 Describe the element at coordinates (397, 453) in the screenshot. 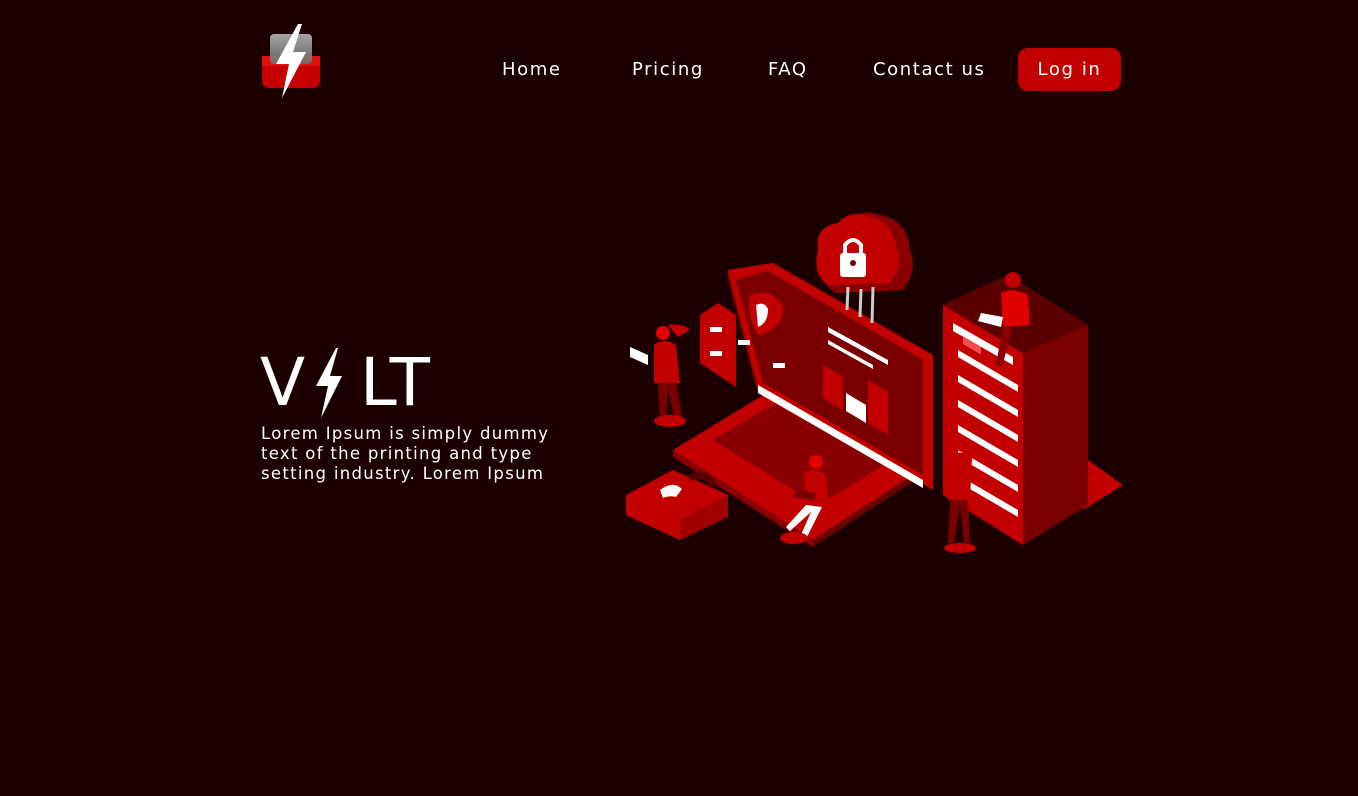

I see `tagline-line: text of the printing and type` at that location.